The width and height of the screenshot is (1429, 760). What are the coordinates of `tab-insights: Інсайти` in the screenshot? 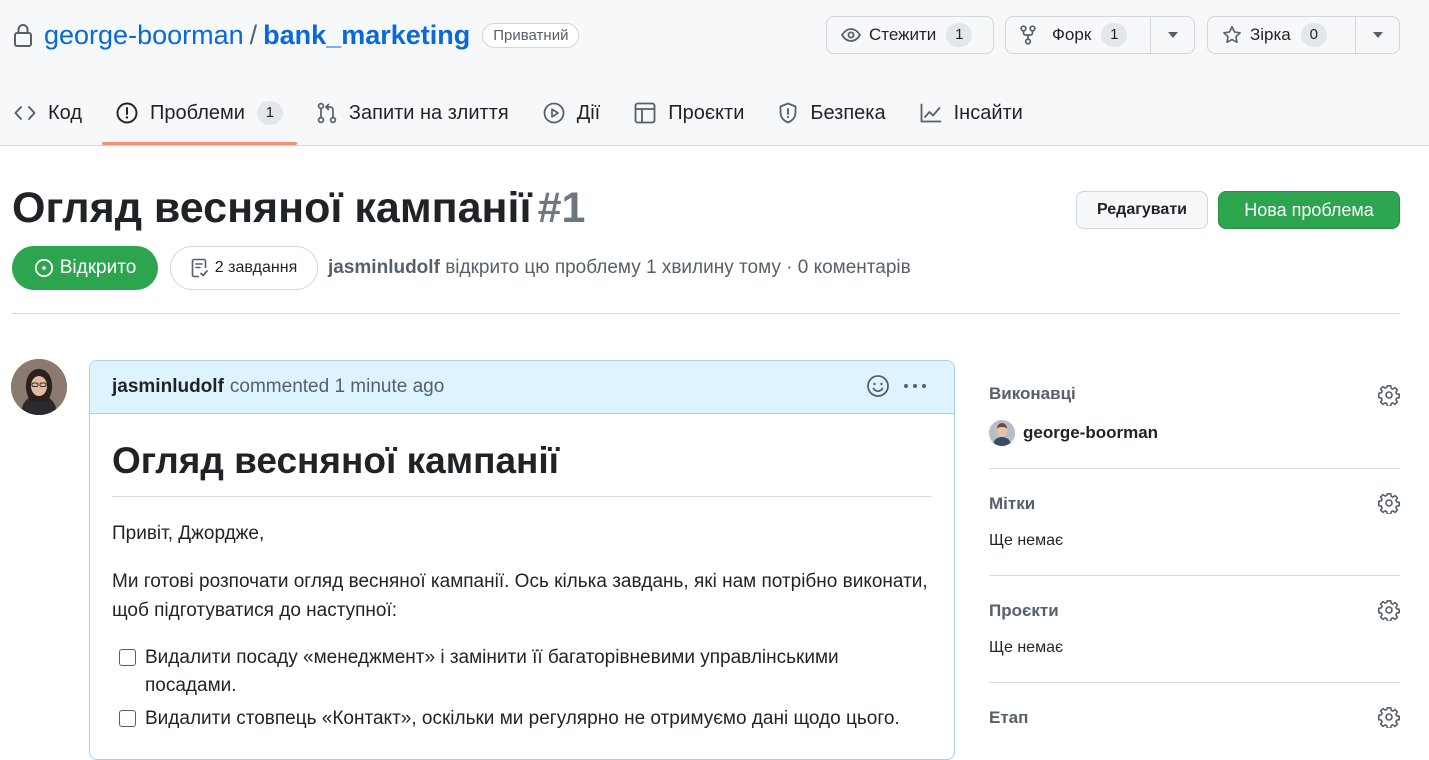 It's located at (971, 113).